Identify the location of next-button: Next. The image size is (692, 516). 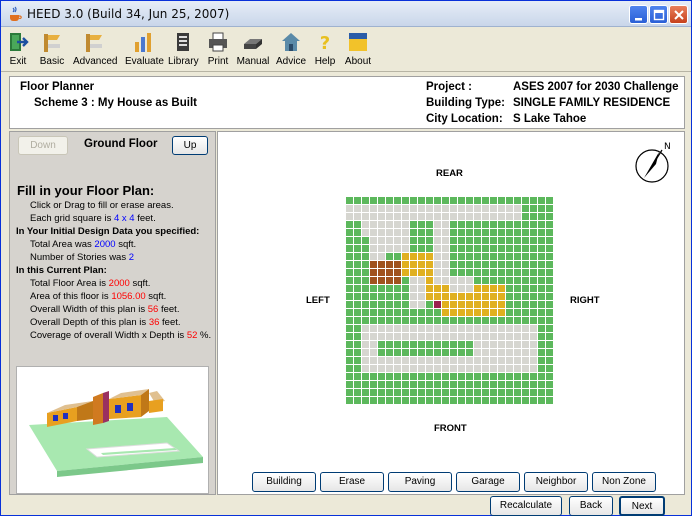
(642, 506).